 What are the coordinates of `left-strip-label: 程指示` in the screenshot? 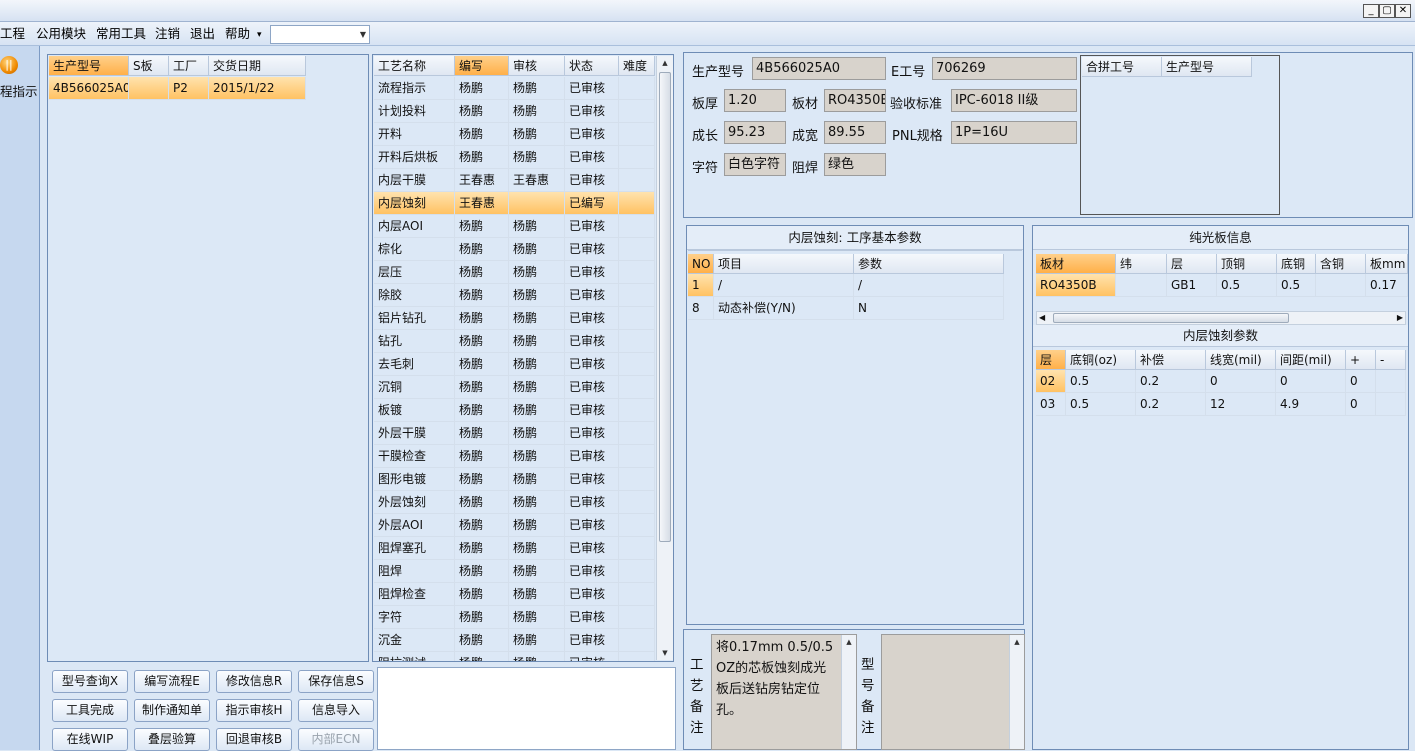 It's located at (19, 90).